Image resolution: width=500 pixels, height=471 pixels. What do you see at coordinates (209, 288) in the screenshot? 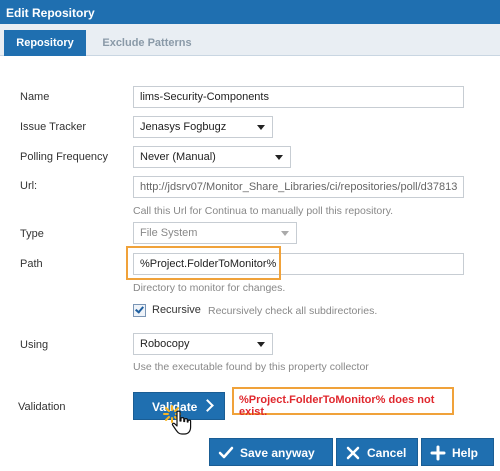
I see `path-hint: Directory to monitor for changes.` at bounding box center [209, 288].